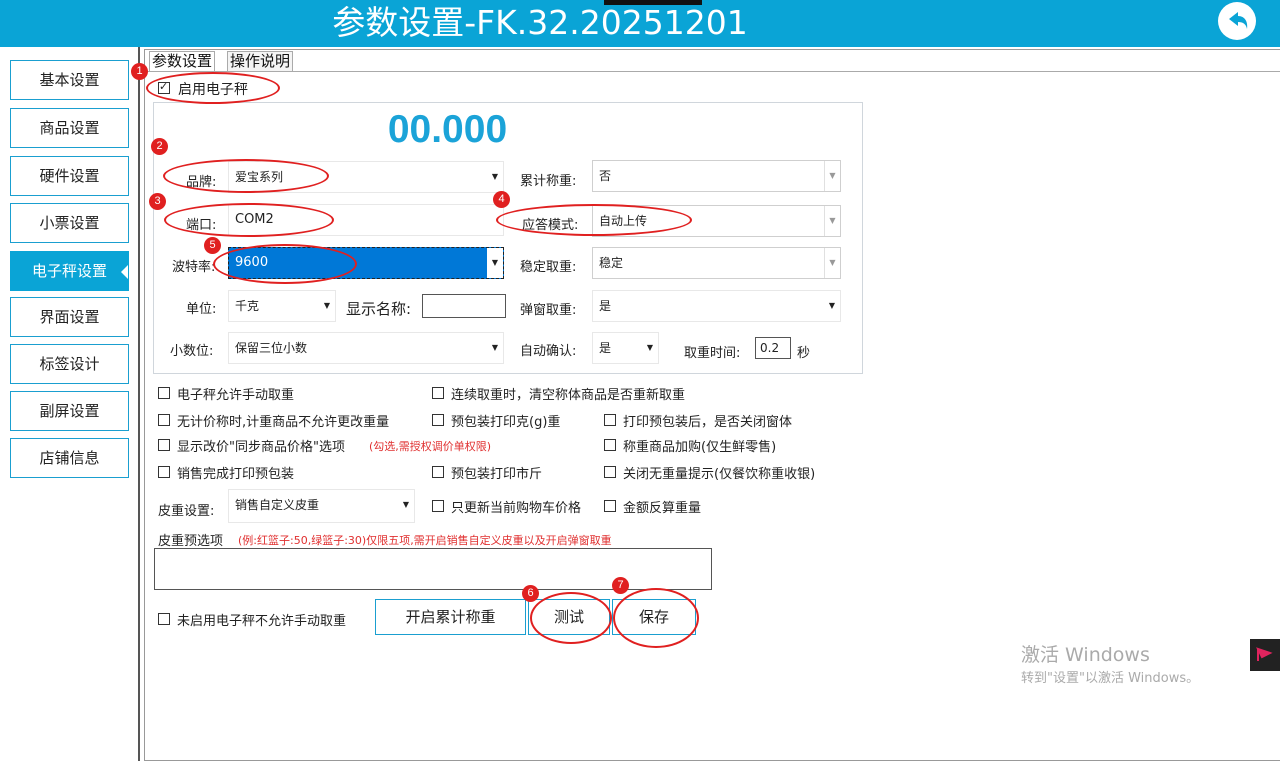 The image size is (1280, 761). I want to click on stable-value: 稳定, so click(611, 263).